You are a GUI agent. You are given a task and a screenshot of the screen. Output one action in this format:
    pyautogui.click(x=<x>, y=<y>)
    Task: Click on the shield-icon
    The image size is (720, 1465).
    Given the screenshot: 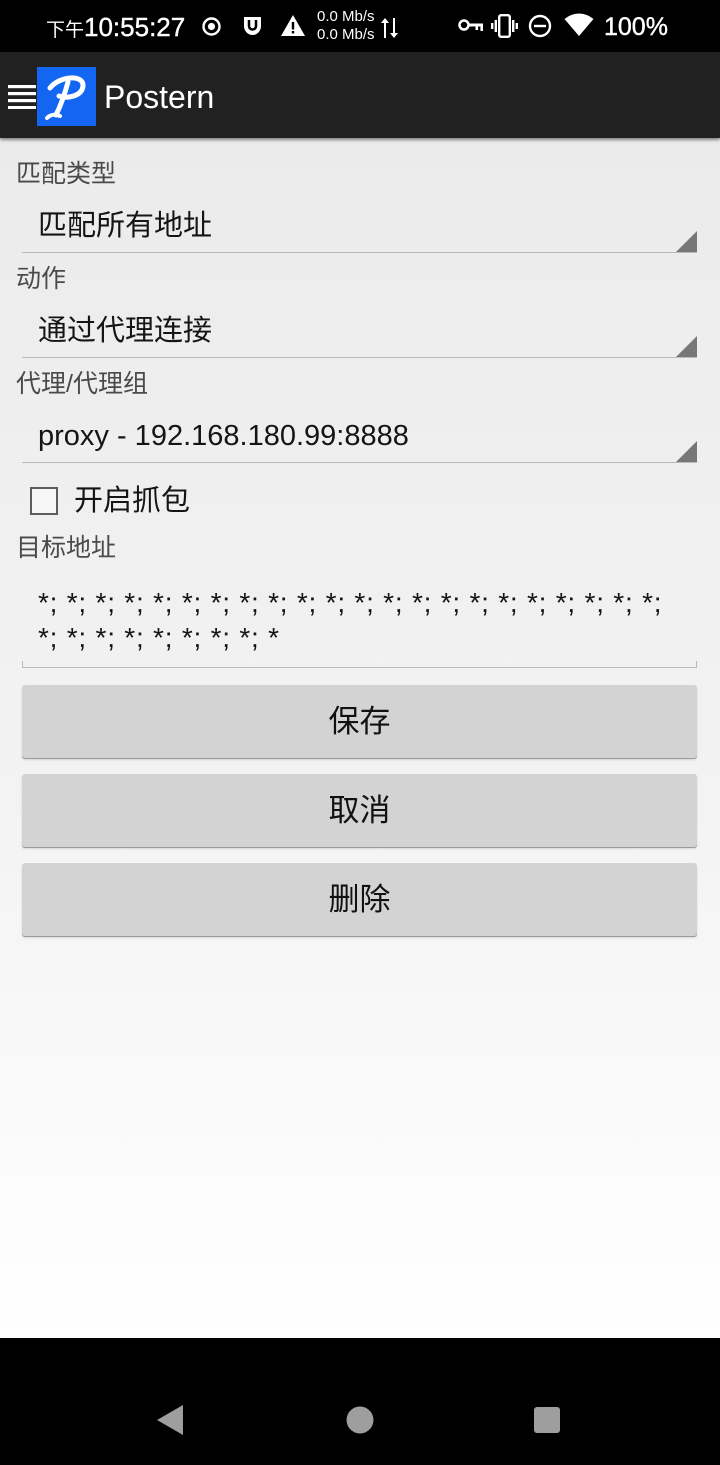 What is the action you would take?
    pyautogui.click(x=252, y=26)
    